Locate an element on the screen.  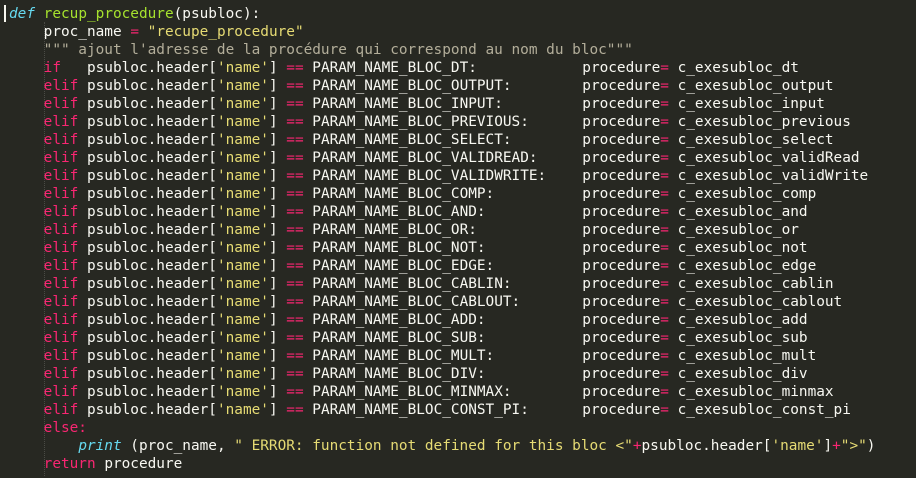
branch-param: PARAM_NAME_BLOC_CABLIN: is located at coordinates (412, 284).